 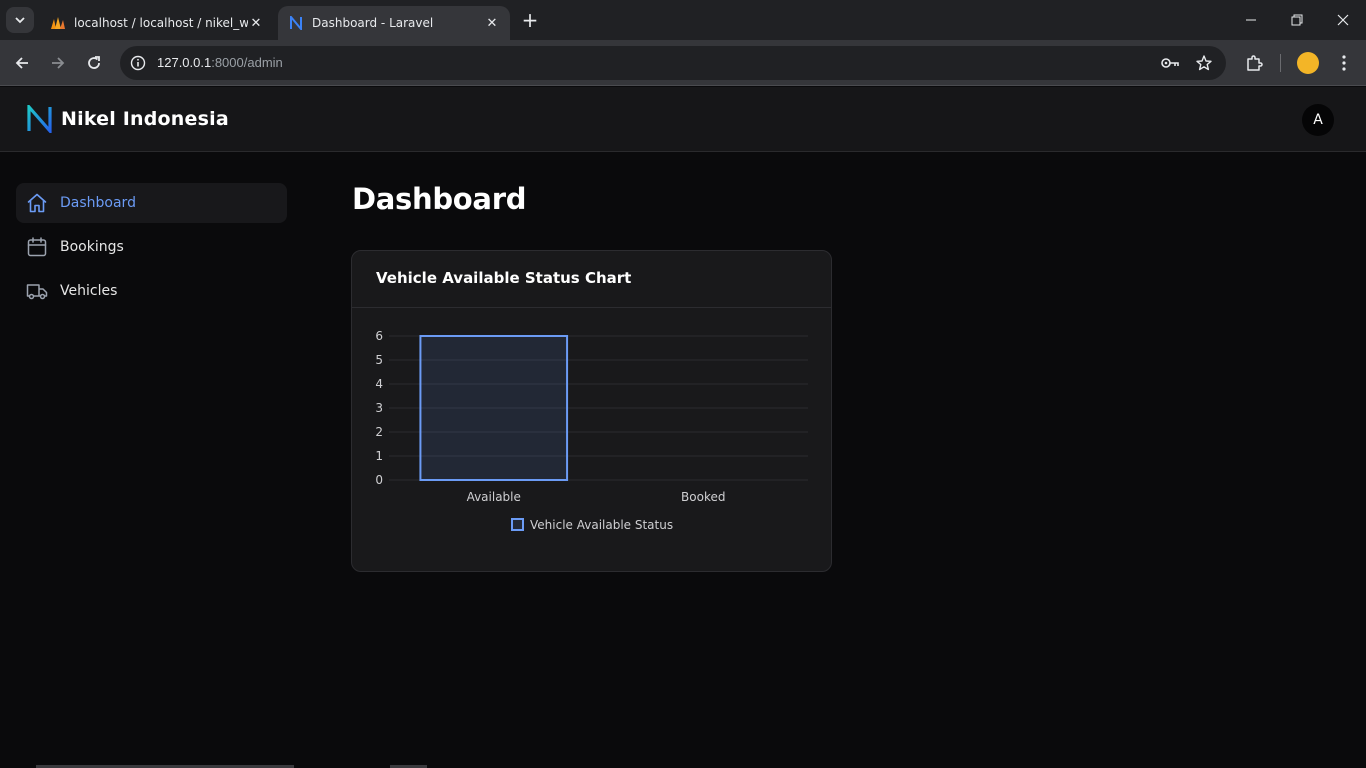 What do you see at coordinates (591, 279) in the screenshot?
I see `card-title: Vehicle Available Status Chart` at bounding box center [591, 279].